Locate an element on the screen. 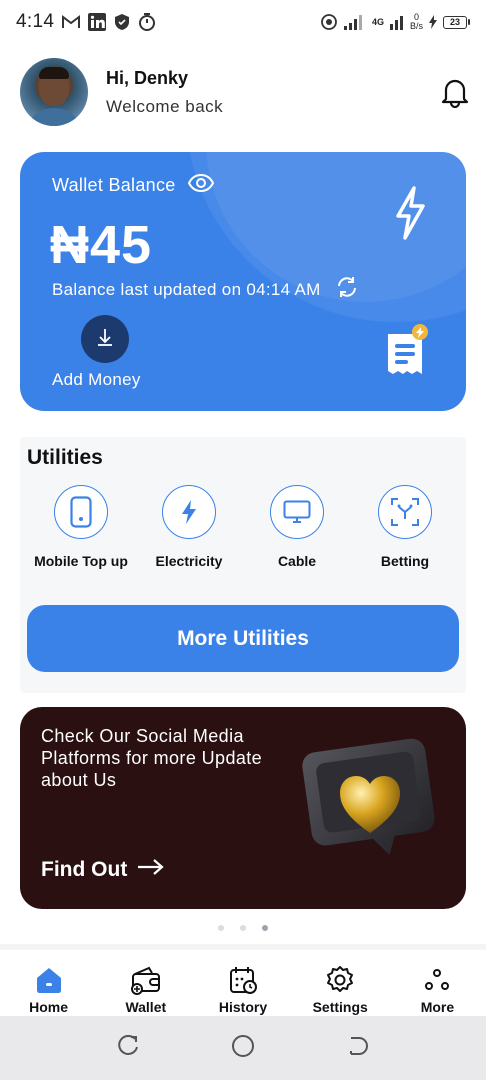  heart-message-illustration is located at coordinates (370, 803).